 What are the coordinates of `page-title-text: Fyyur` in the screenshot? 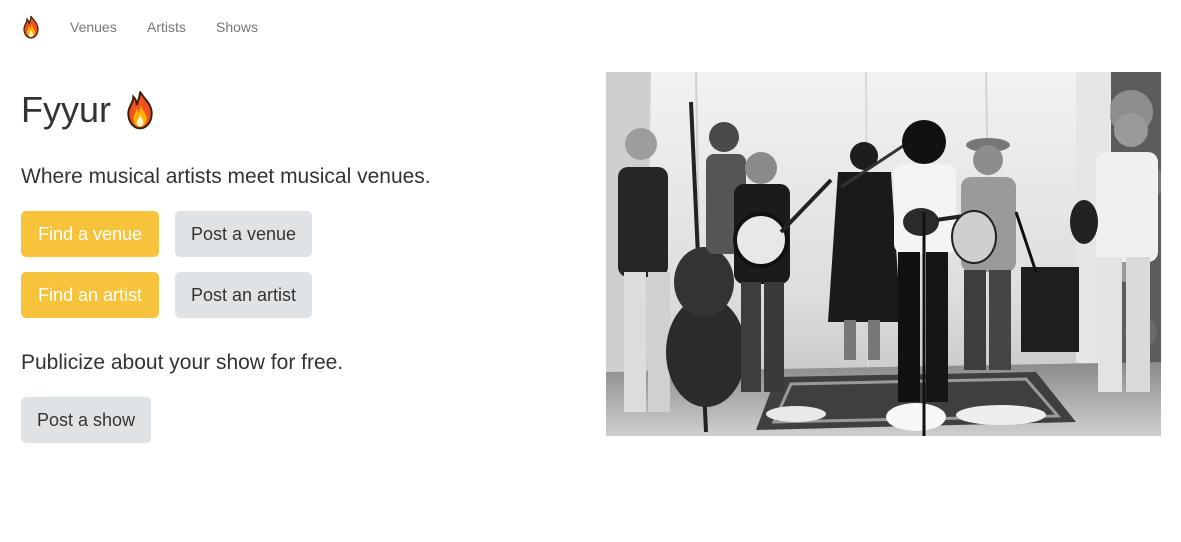 It's located at (66, 109).